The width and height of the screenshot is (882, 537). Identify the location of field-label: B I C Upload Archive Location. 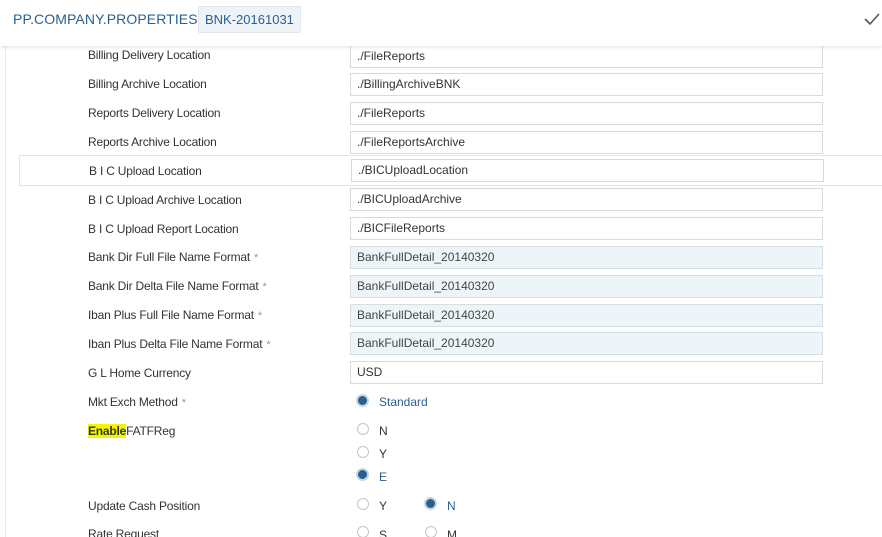
(165, 200).